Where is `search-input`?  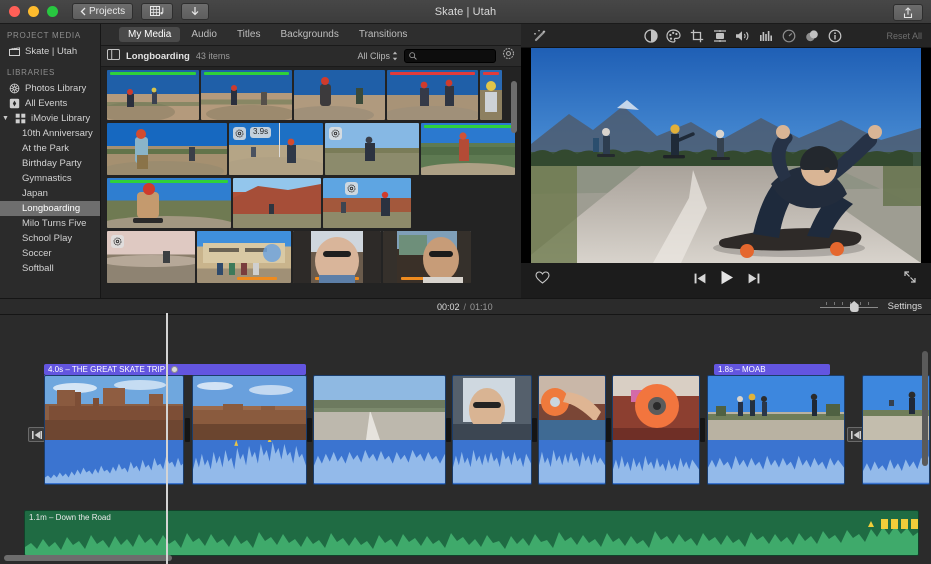 search-input is located at coordinates (455, 56).